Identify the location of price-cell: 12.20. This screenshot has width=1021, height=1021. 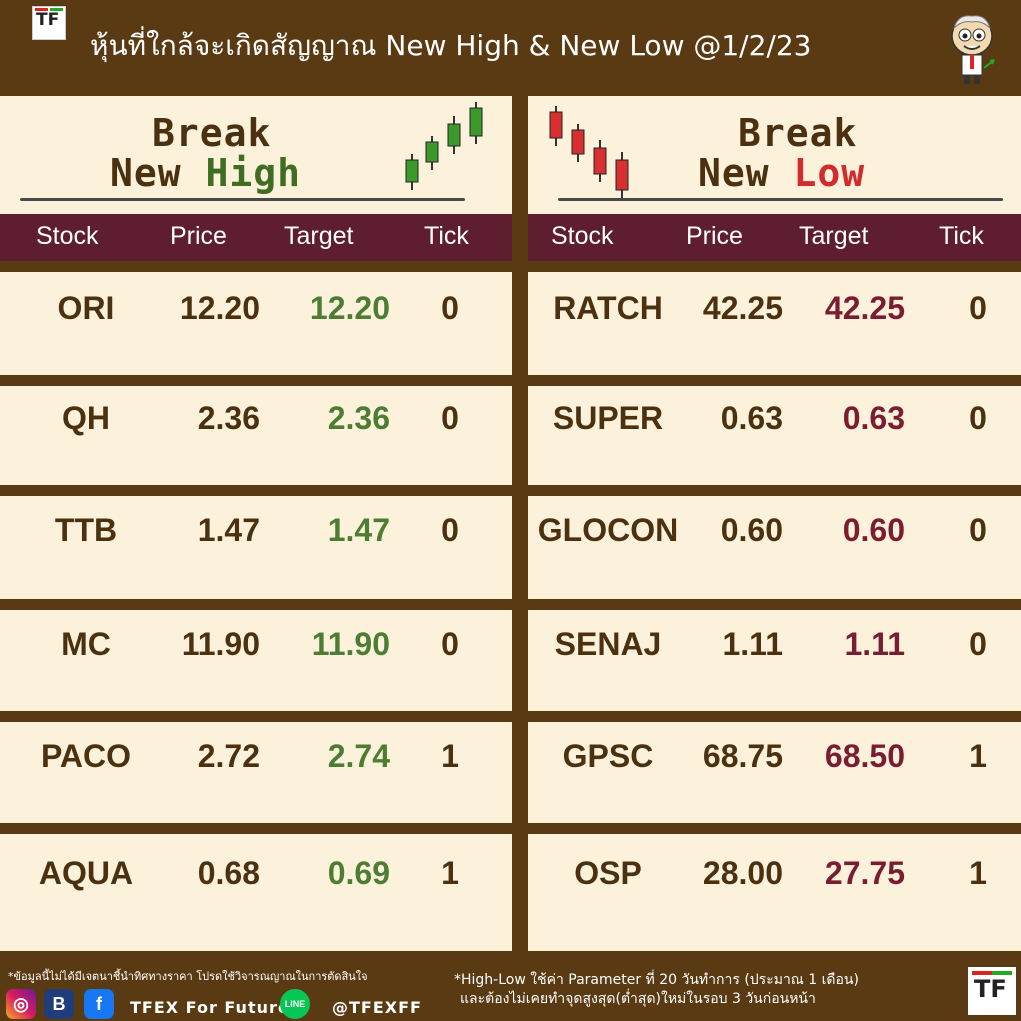
(219, 308).